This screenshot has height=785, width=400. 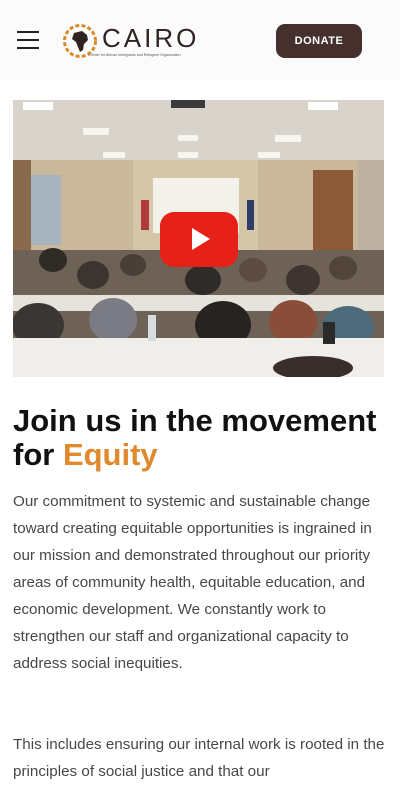 I want to click on brand-name: CAIRO, so click(x=151, y=38).